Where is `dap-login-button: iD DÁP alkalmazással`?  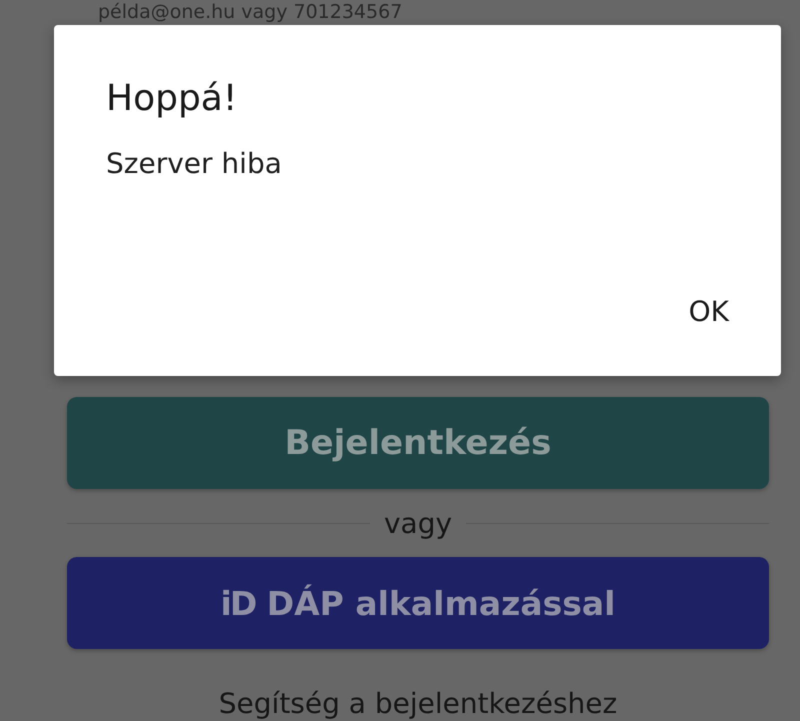
dap-login-button: iD DÁP alkalmazással is located at coordinates (418, 603).